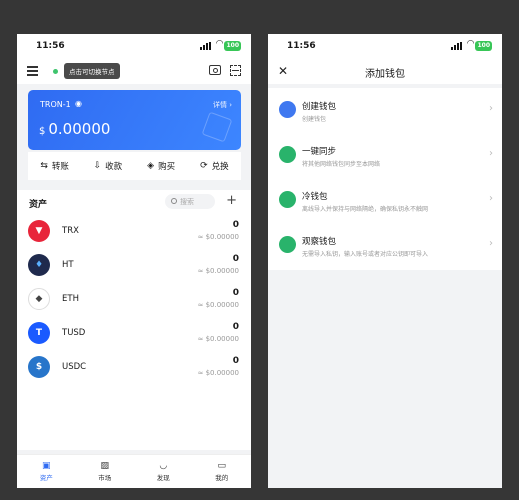 The image size is (519, 500). What do you see at coordinates (46, 466) in the screenshot?
I see `assets-tab-icon: ▣` at bounding box center [46, 466].